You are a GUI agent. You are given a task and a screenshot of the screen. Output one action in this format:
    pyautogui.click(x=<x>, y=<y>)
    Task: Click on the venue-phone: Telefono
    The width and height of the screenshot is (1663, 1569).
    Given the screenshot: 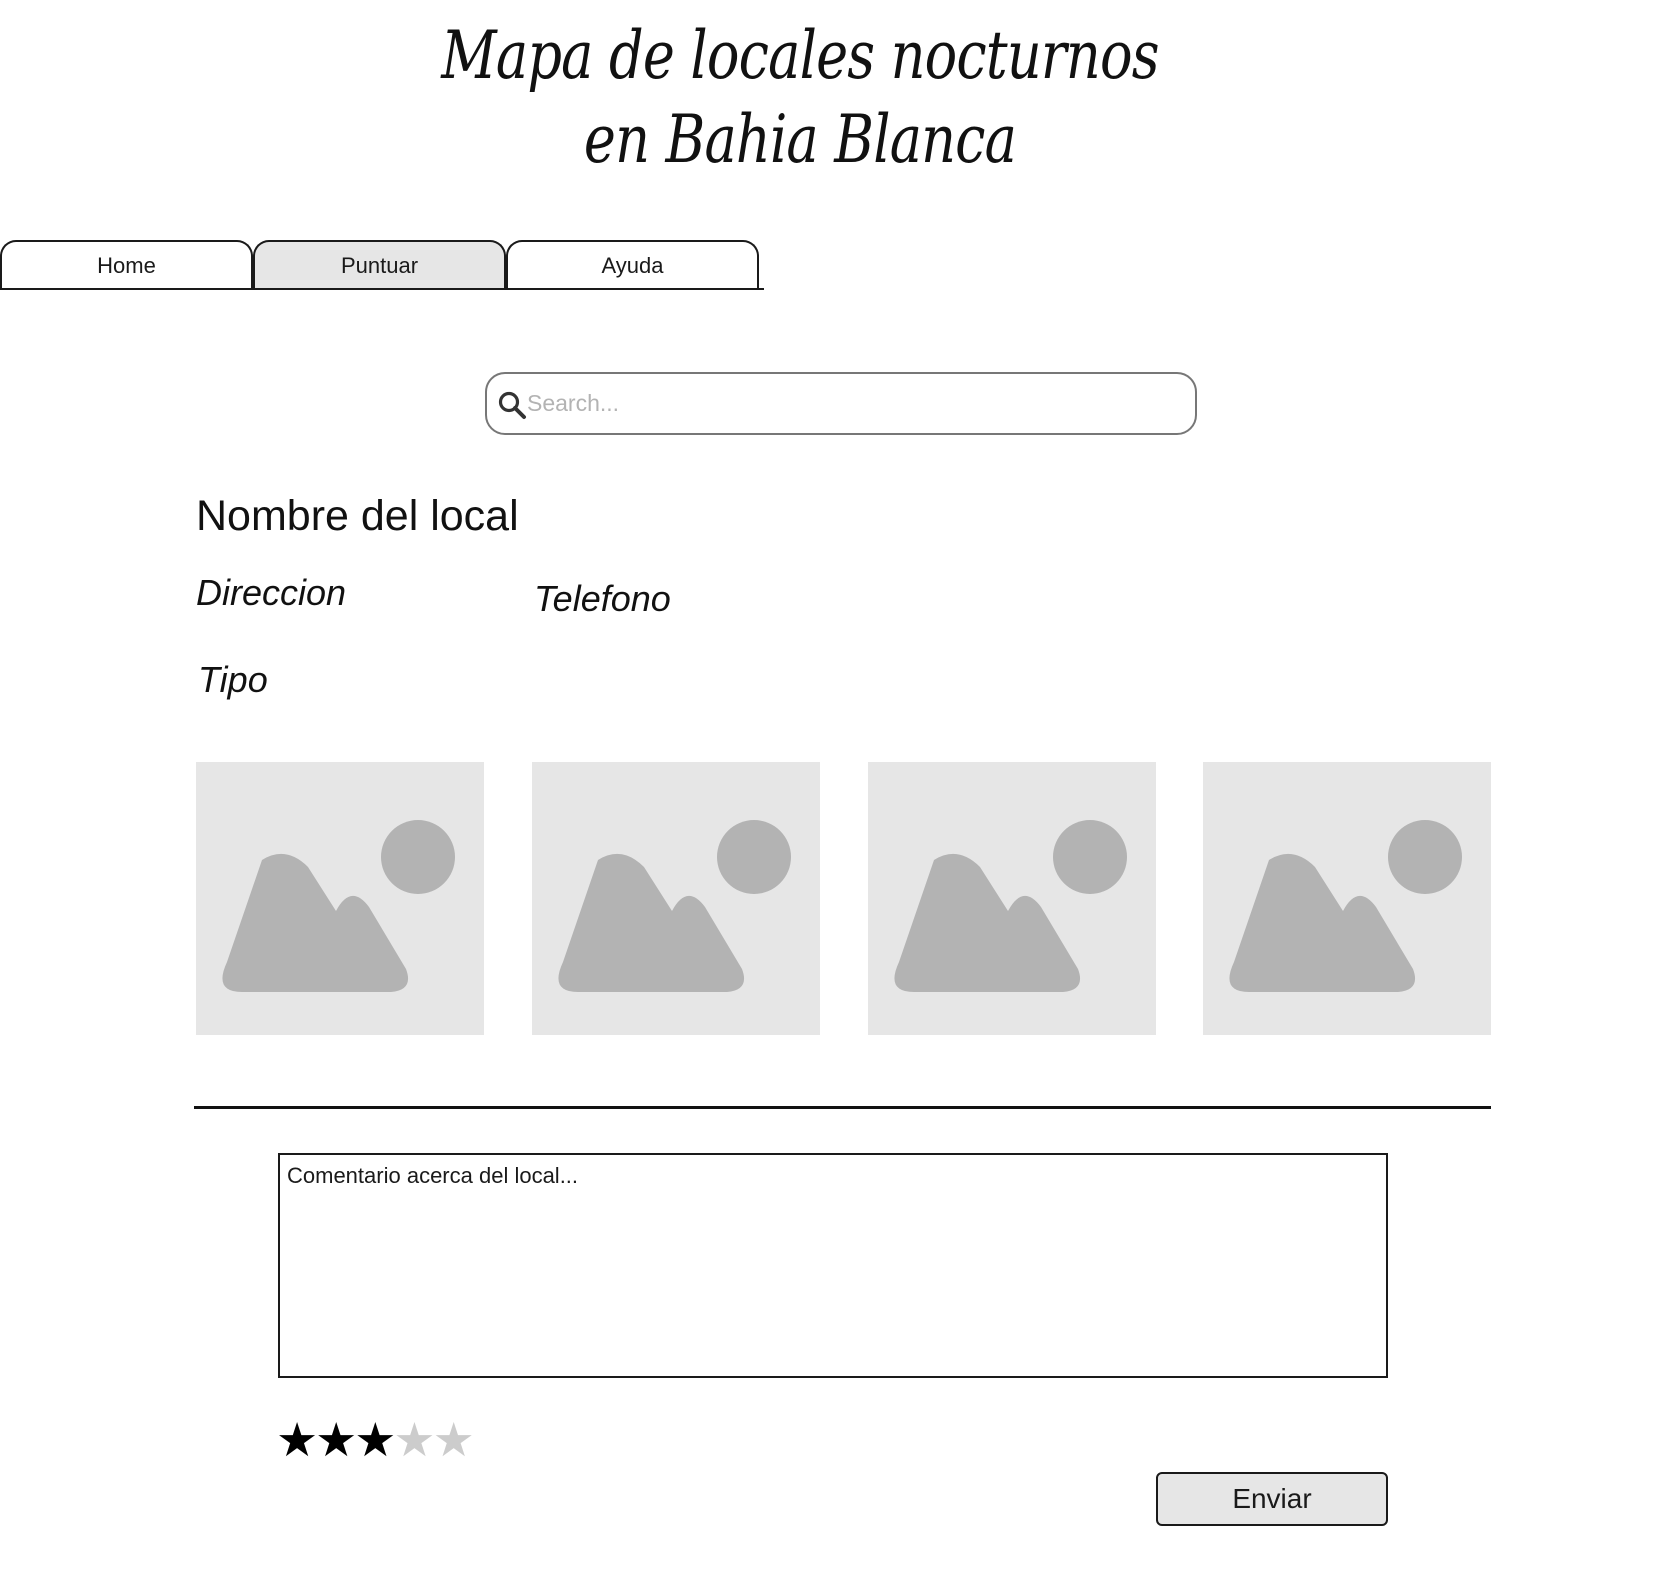 What is the action you would take?
    pyautogui.click(x=602, y=598)
    